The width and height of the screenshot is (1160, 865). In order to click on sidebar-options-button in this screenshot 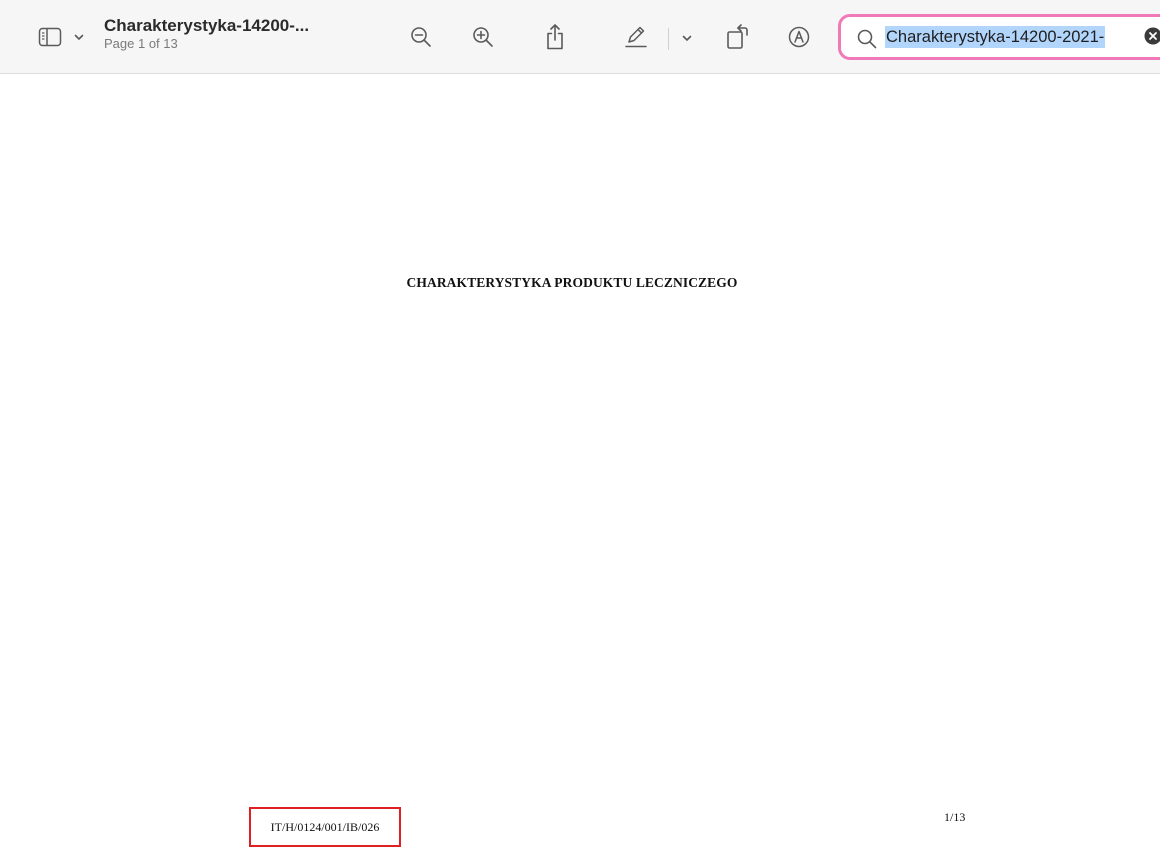, I will do `click(79, 37)`.